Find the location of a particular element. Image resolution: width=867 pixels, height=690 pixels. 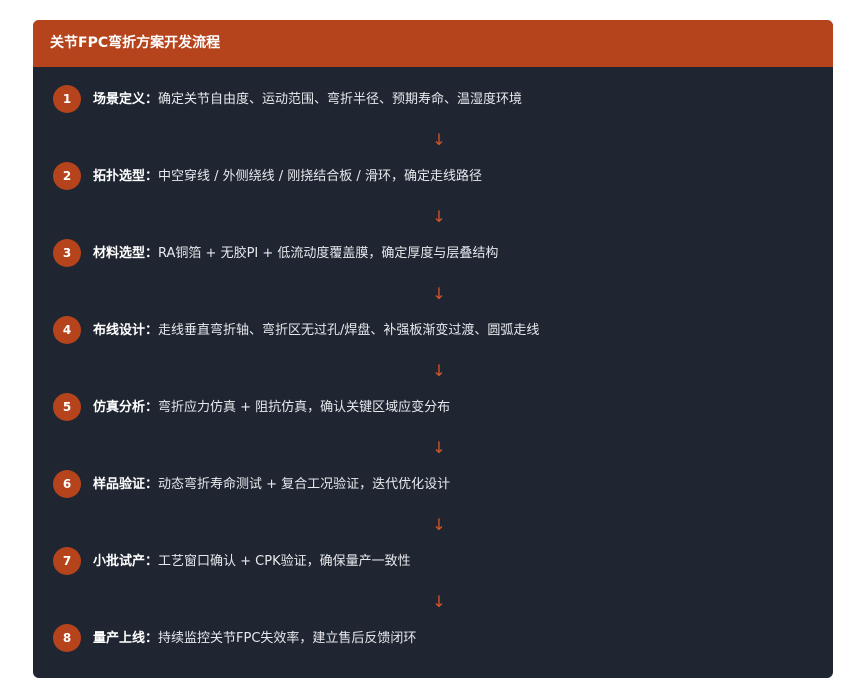

step-1: 1 场景定义：确定关节自由度、运动范围、弯折半径、预期寿命、温湿度环境 is located at coordinates (433, 100).